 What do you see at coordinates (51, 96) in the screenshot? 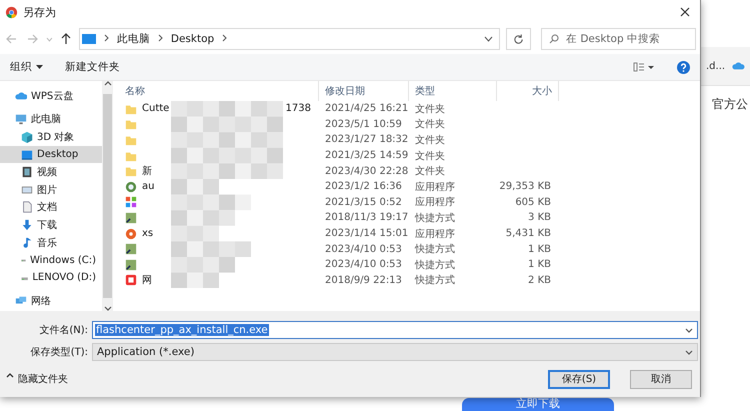
I see `sidebar-item: WPS云盘` at bounding box center [51, 96].